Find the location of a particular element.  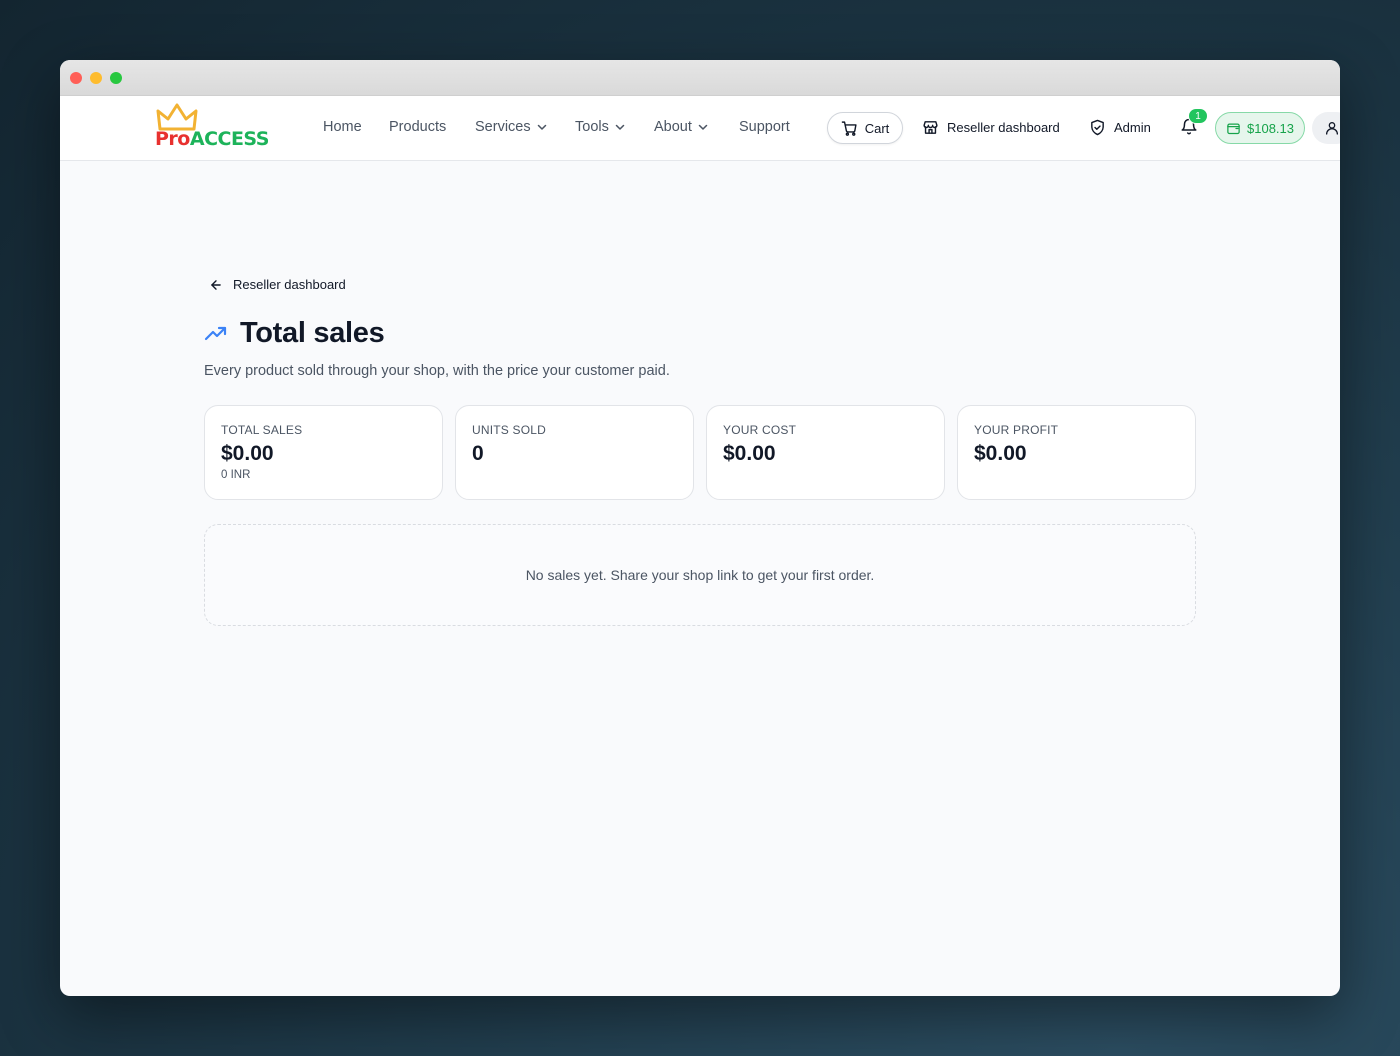

back-link-label: Reseller dashboard is located at coordinates (289, 284).